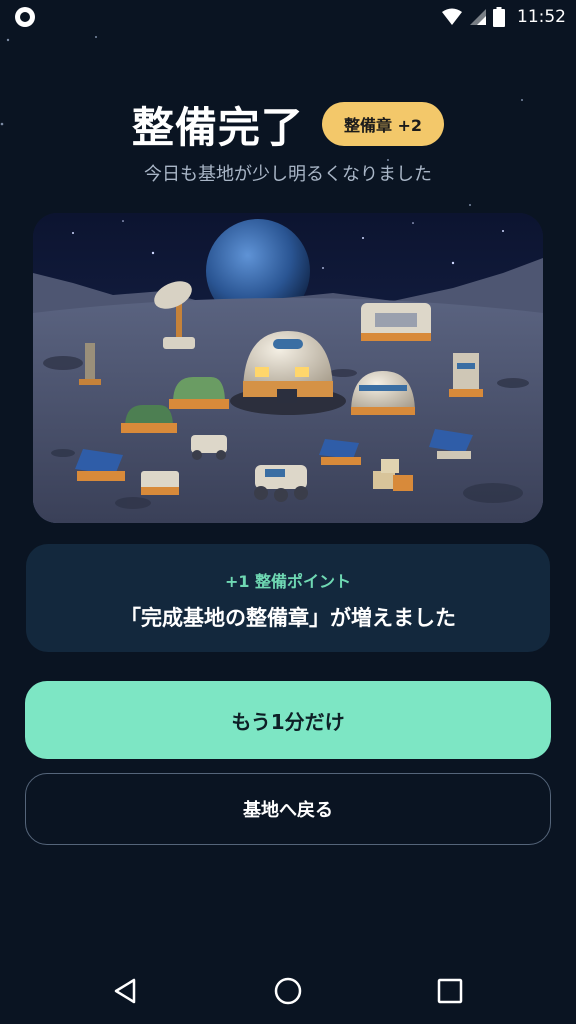 Image resolution: width=576 pixels, height=1024 pixels. What do you see at coordinates (288, 581) in the screenshot?
I see `reward-points: +1 整備ポイント` at bounding box center [288, 581].